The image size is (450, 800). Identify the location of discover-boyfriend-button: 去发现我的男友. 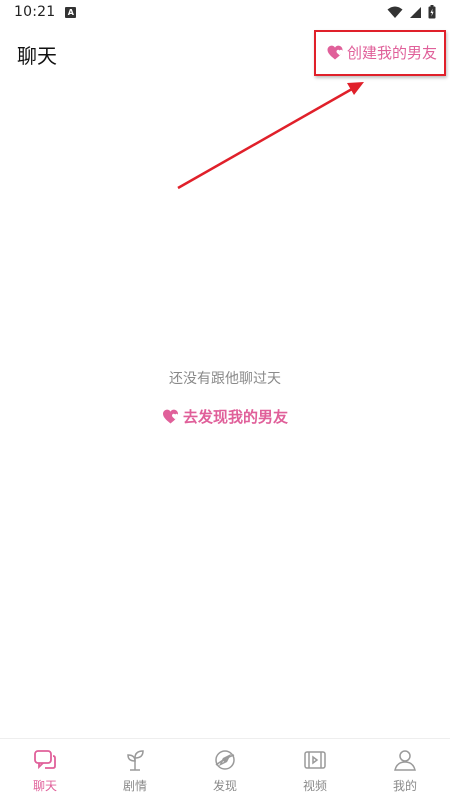
(225, 416).